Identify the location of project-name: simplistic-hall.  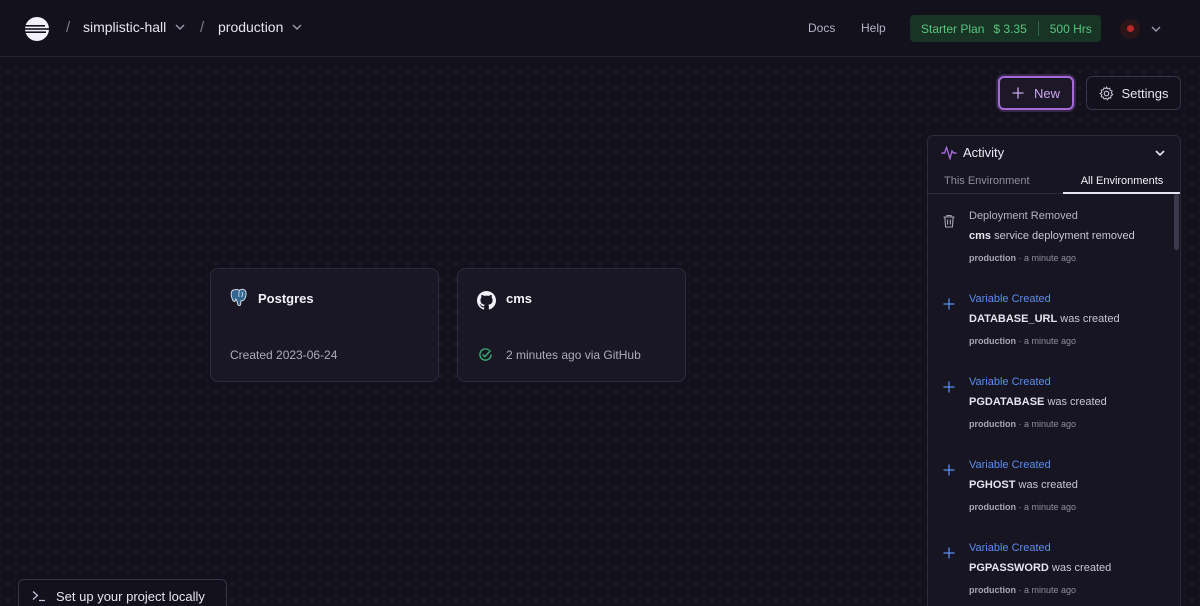
(125, 27).